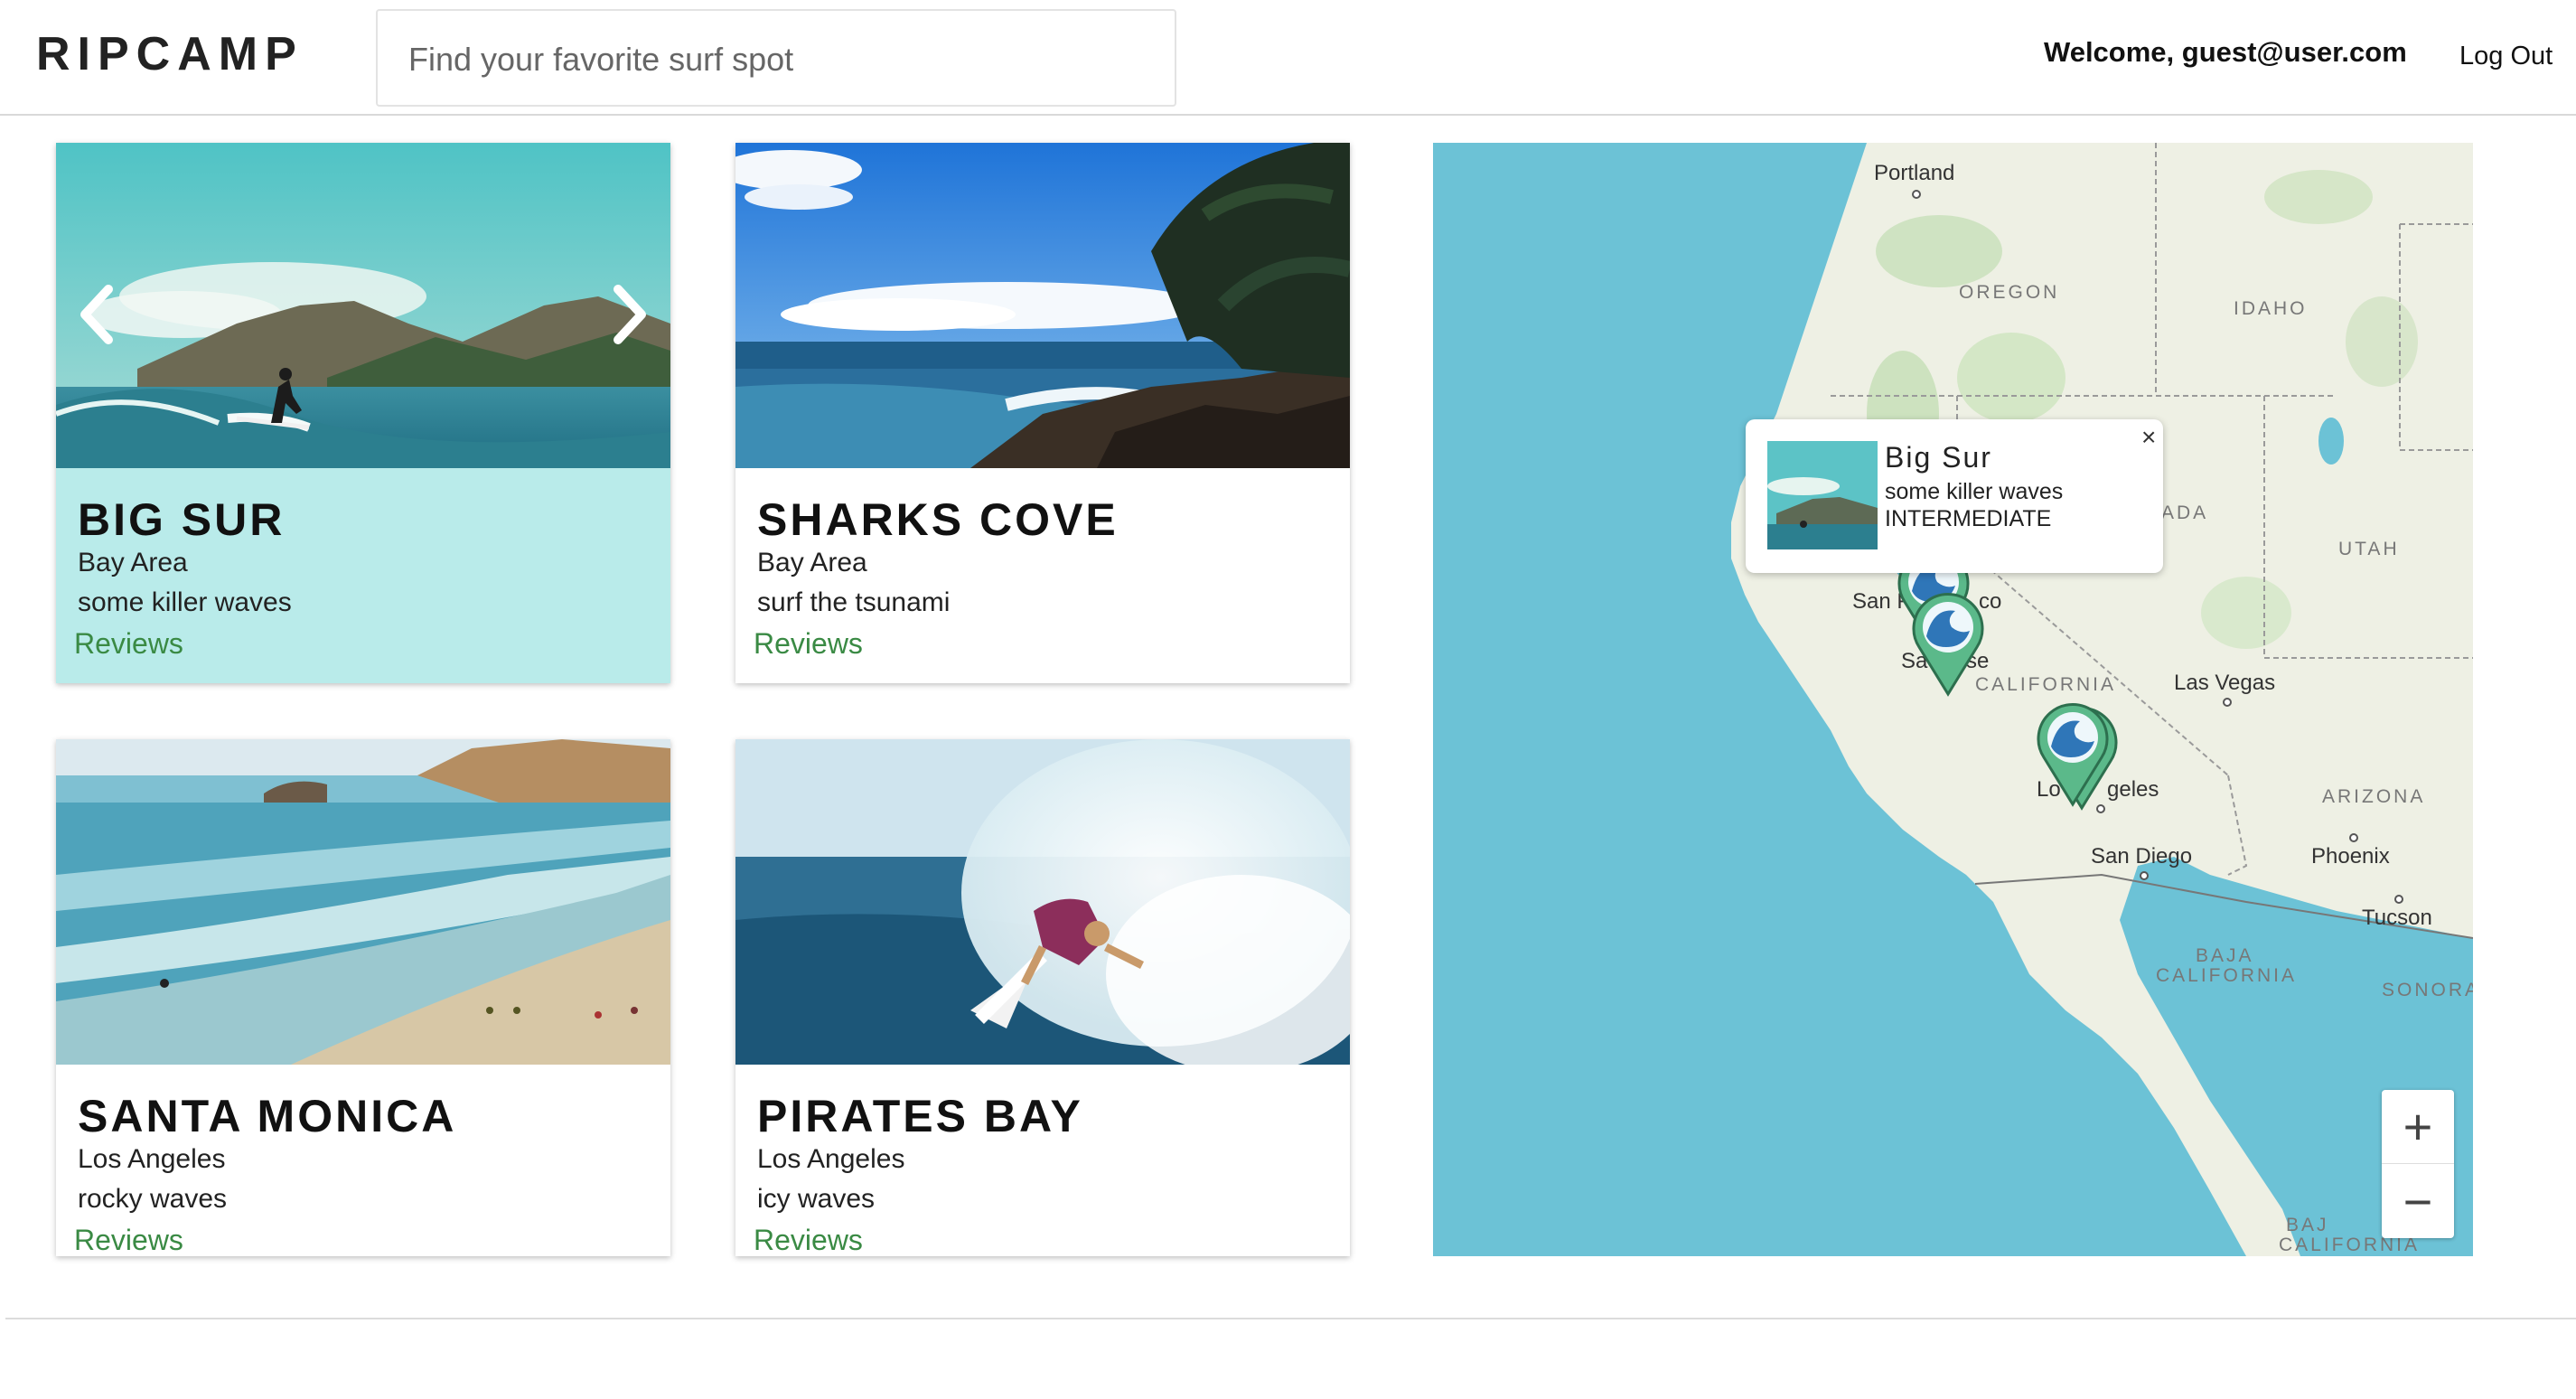 The height and width of the screenshot is (1399, 2576). I want to click on city-label-tucson: Tucson, so click(2397, 918).